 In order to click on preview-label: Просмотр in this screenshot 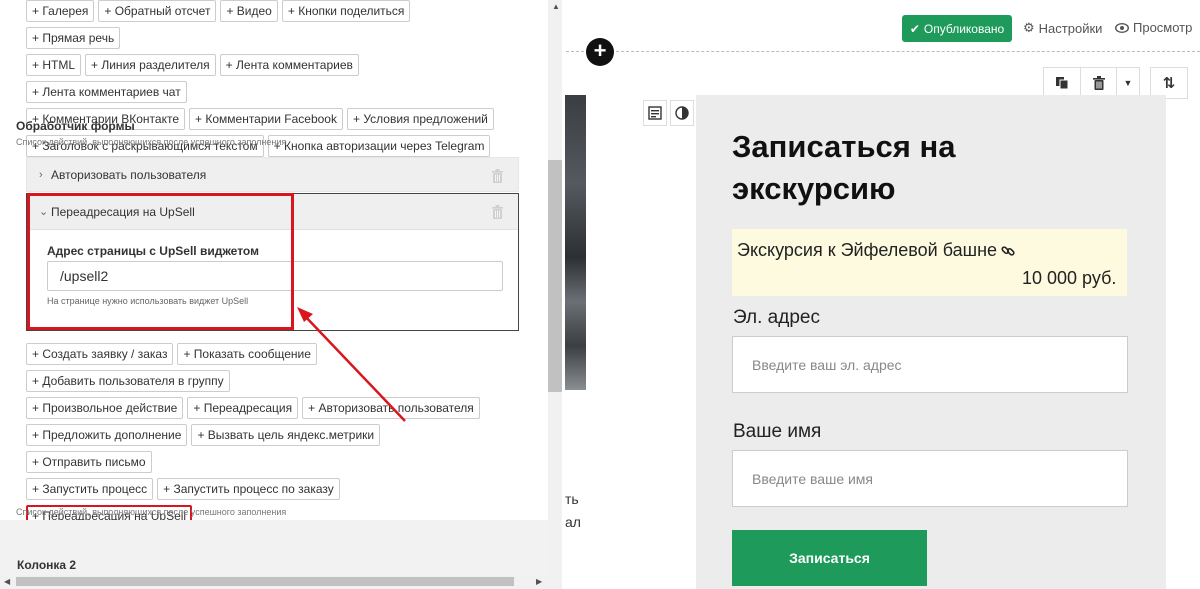, I will do `click(1163, 27)`.